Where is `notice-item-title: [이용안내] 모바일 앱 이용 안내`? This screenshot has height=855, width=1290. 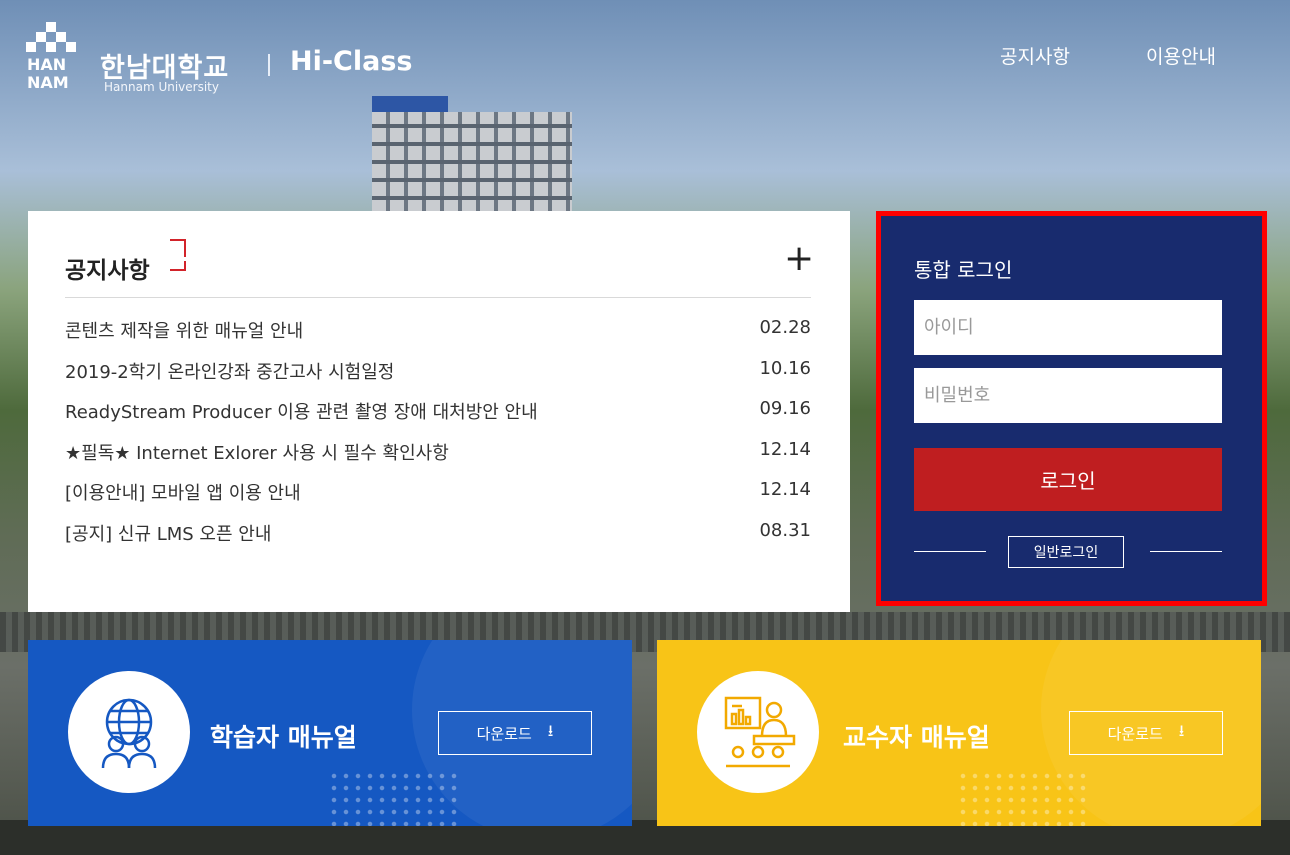 notice-item-title: [이용안내] 모바일 앱 이용 안내 is located at coordinates (183, 499).